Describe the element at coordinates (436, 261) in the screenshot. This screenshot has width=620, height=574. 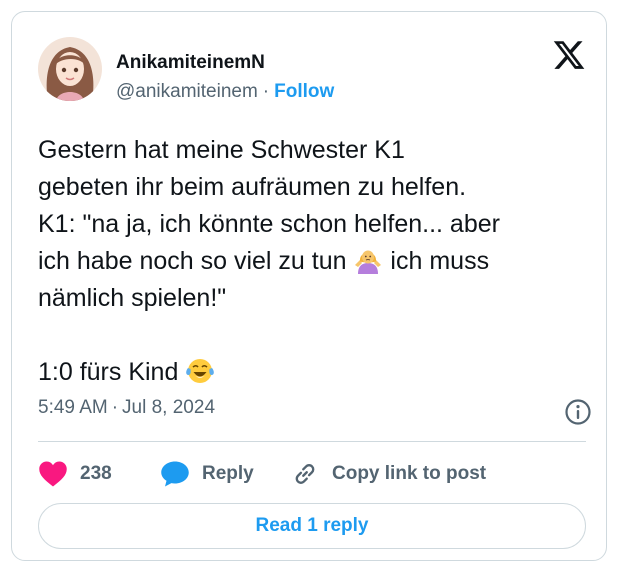
I see `tweet-line: ich muss` at that location.